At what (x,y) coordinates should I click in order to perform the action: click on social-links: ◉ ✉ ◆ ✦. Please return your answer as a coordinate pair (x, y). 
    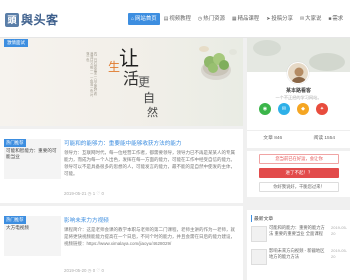
    Looking at the image, I should click on (297, 109).